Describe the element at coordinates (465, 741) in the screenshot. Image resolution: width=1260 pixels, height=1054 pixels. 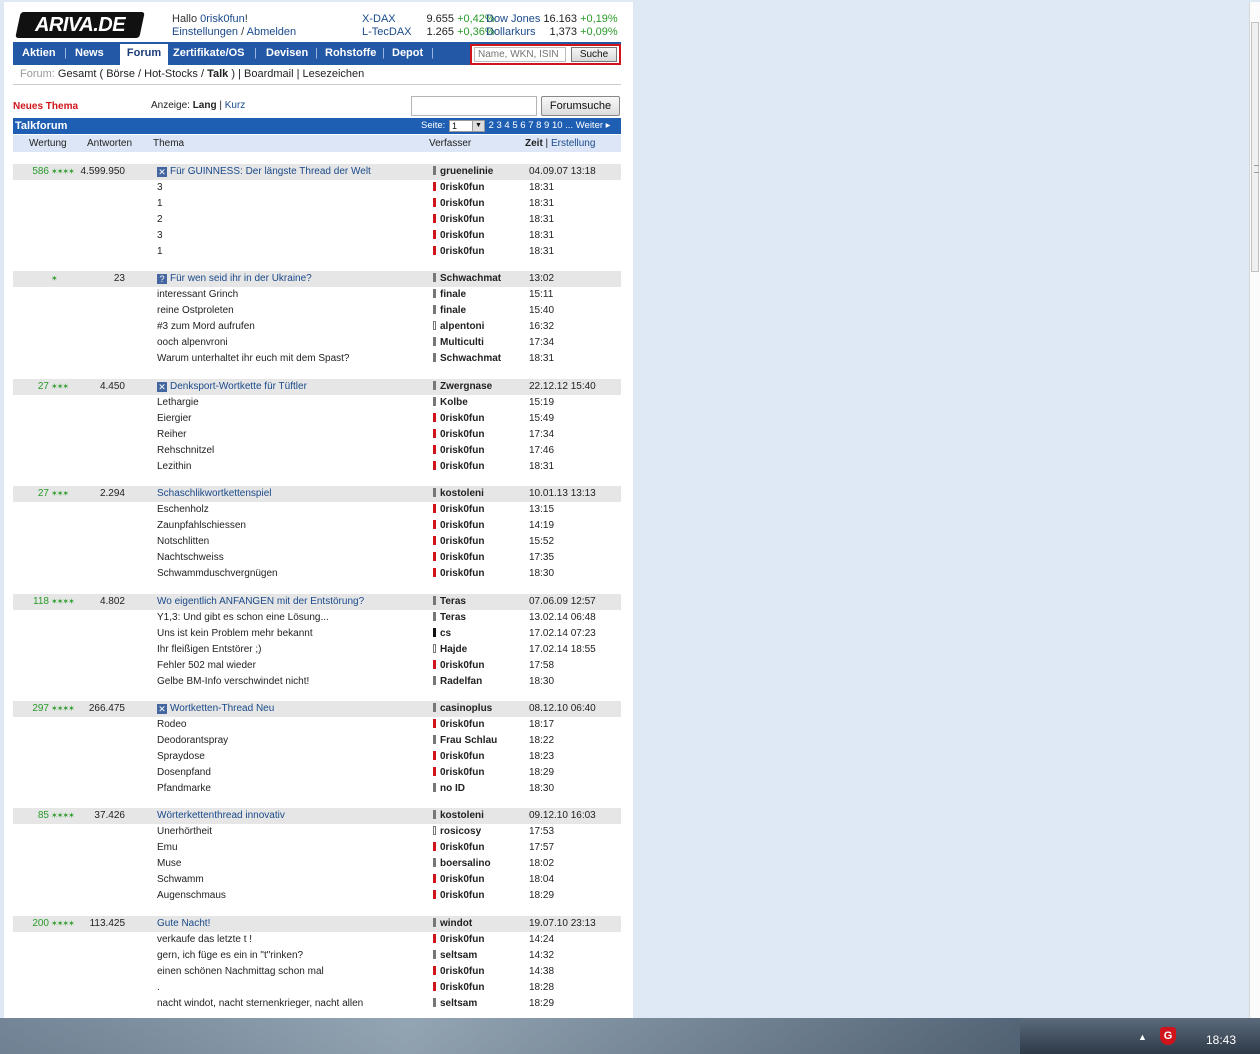
I see `author-link: Frau Schlau` at that location.